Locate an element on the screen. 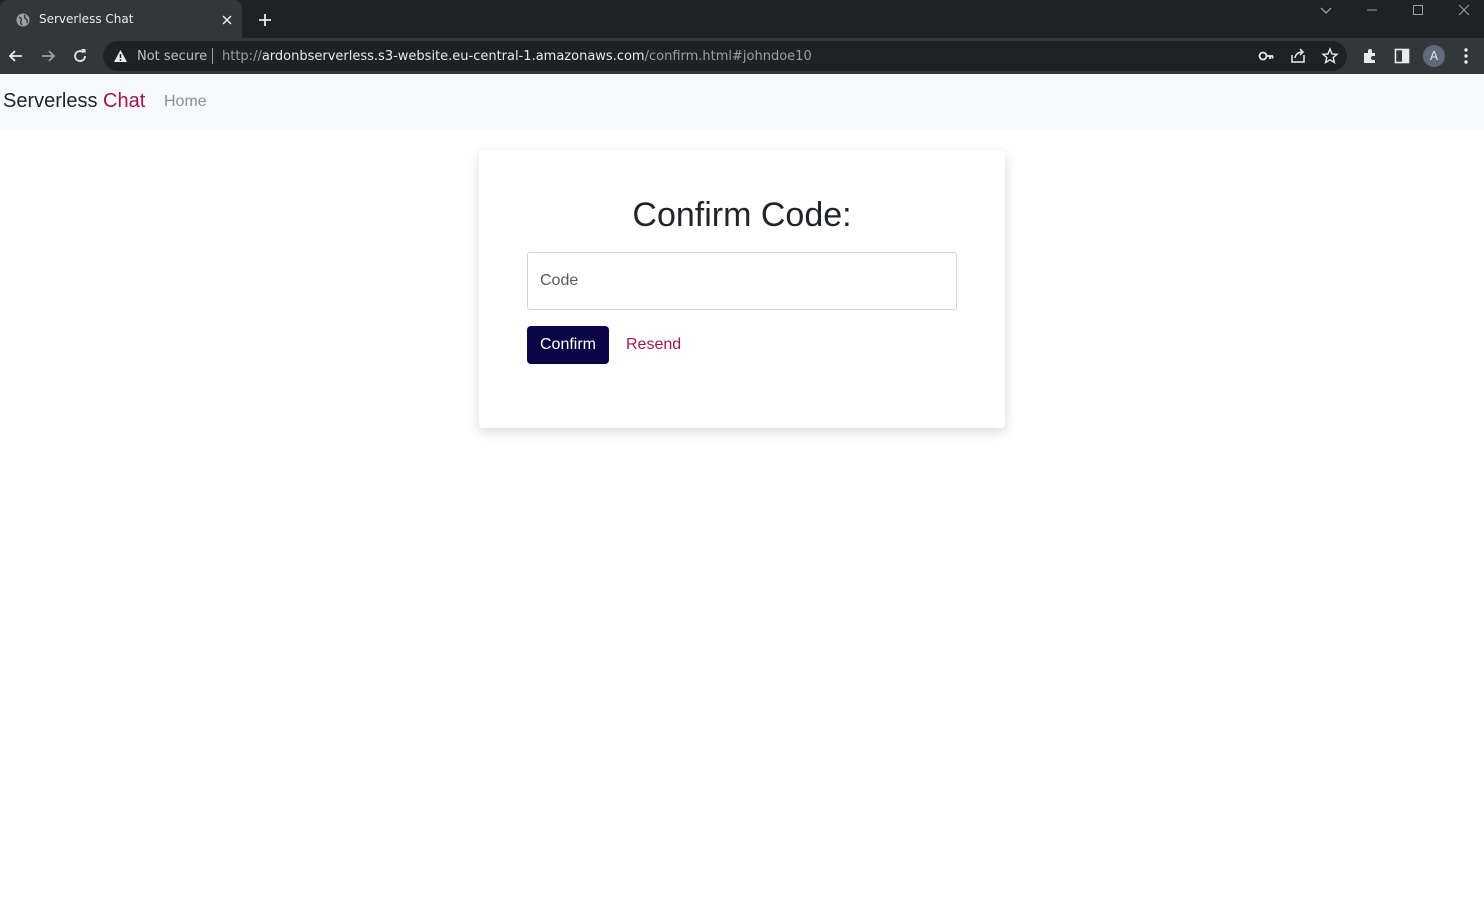 This screenshot has width=1484, height=910. page-title: Confirm Code: is located at coordinates (742, 215).